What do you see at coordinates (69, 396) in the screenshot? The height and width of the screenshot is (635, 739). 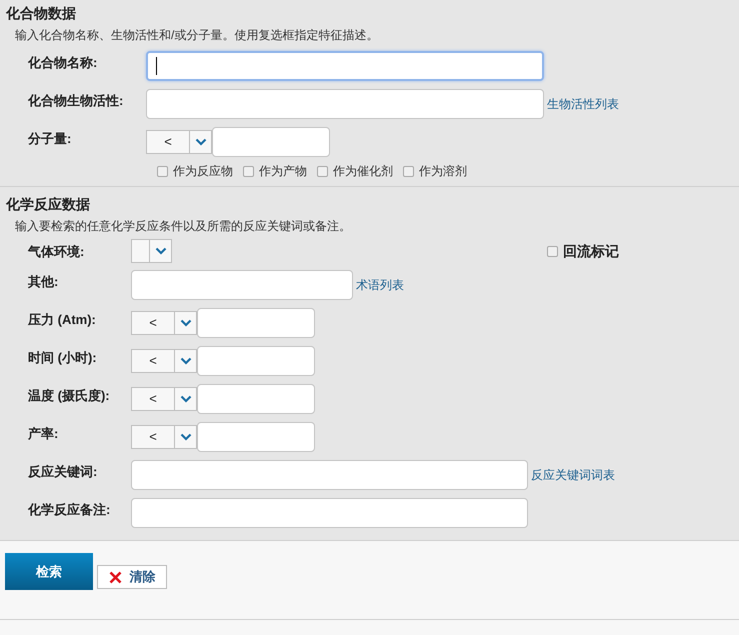 I see `field-label: 温度 (摄氏度):` at bounding box center [69, 396].